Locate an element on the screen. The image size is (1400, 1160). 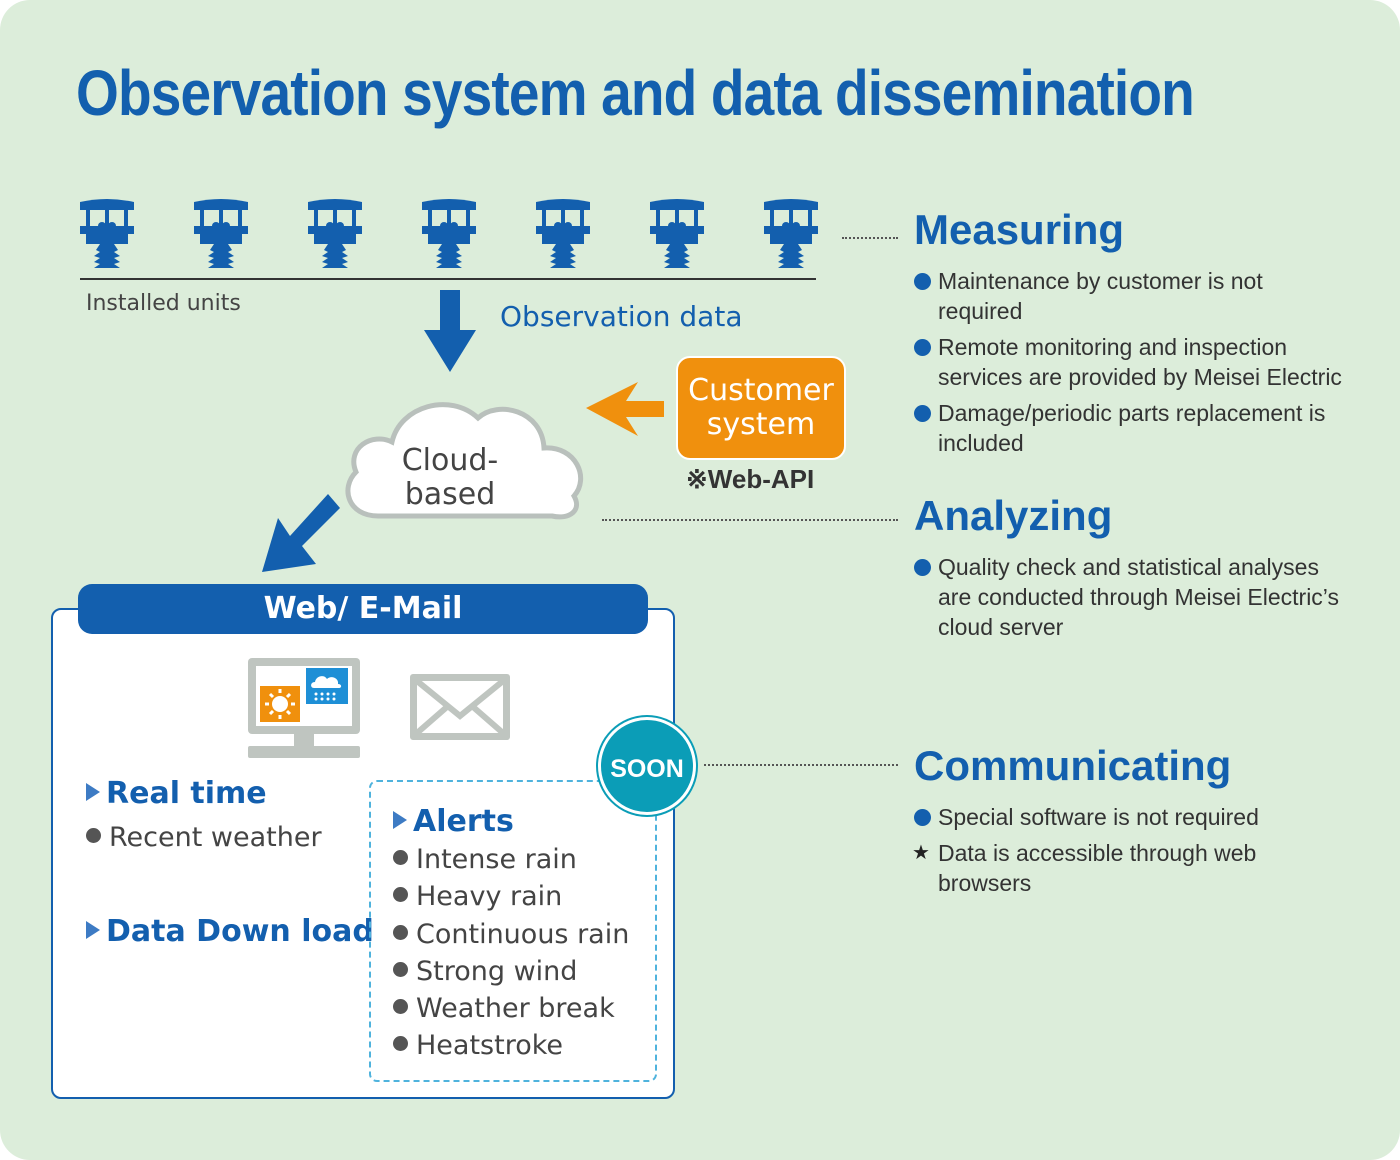
panel-header: Web∕ E-Mail is located at coordinates (363, 609).